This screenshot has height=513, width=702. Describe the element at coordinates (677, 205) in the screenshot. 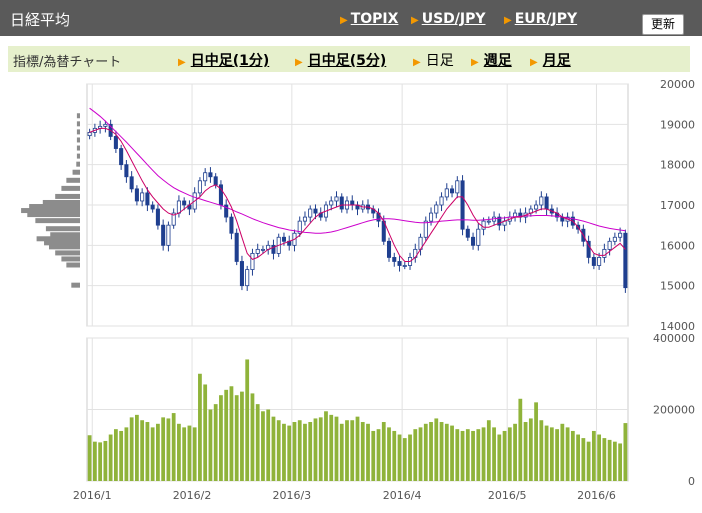

I see `price-y-tick-label: 17000` at that location.